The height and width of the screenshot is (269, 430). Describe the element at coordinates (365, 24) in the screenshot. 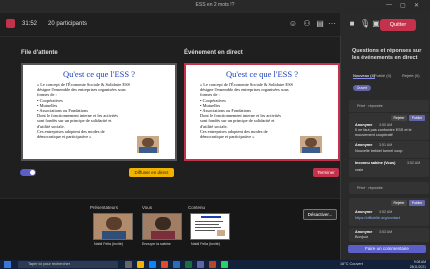

I see `mic-icon: 🎙` at that location.